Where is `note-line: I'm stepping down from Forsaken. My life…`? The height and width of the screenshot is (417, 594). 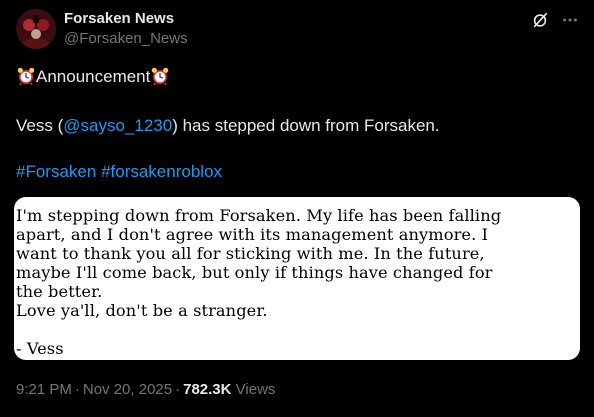
note-line: I'm stepping down from Forsaken. My life… is located at coordinates (259, 215).